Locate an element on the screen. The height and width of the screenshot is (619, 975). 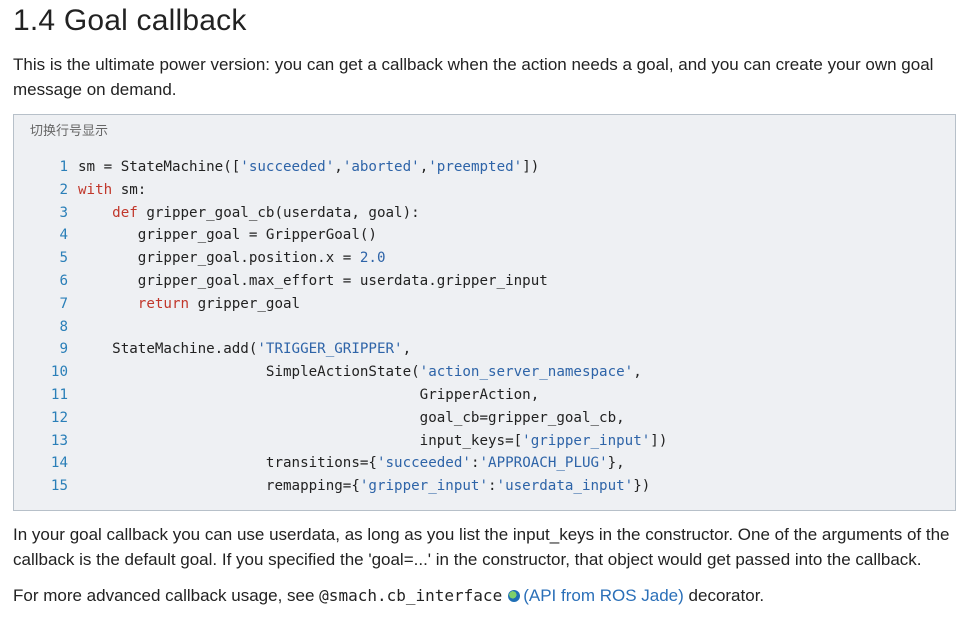
code-line: 13 input_keys=['gripper_input']) is located at coordinates (340, 441).